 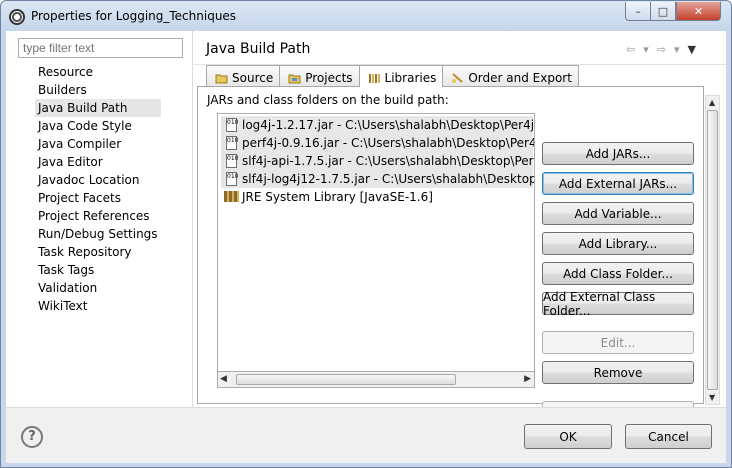 I want to click on sidebar-item-java-editor: Java Editor, so click(x=98, y=162).